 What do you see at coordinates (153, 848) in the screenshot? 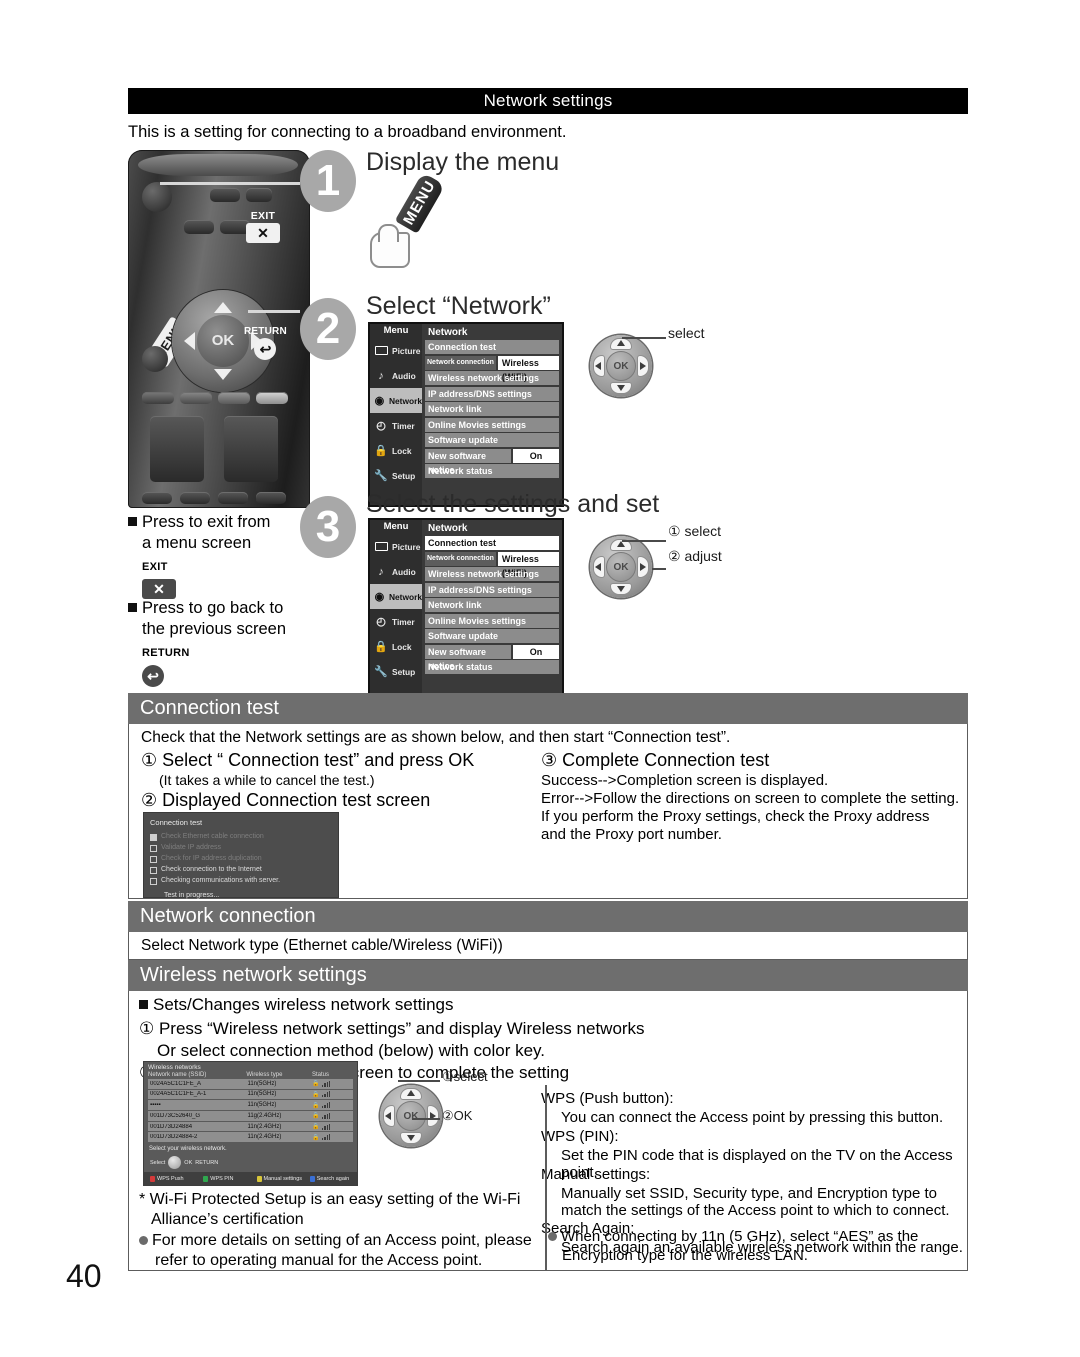
I see `checkbox-icon` at bounding box center [153, 848].